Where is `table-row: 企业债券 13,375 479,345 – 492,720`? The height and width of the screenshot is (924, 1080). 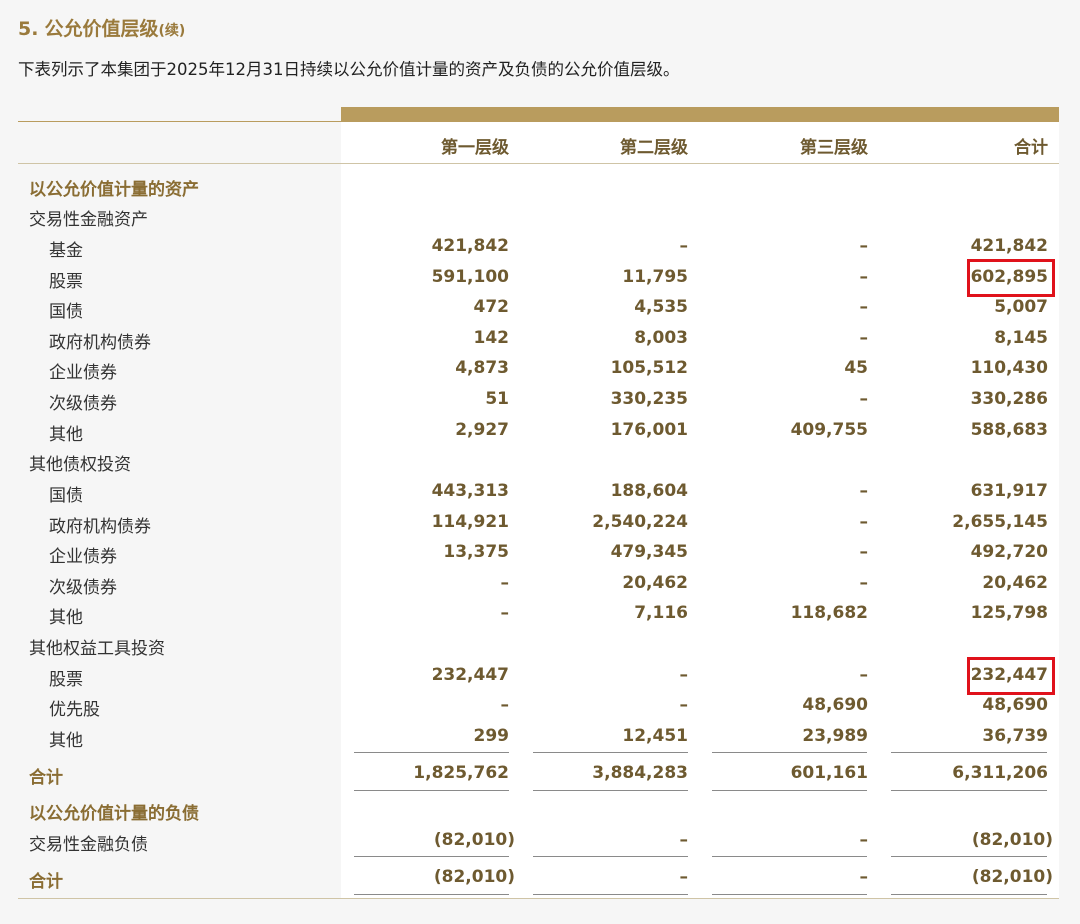
table-row: 企业债券 13,375 479,345 – 492,720 is located at coordinates (538, 557).